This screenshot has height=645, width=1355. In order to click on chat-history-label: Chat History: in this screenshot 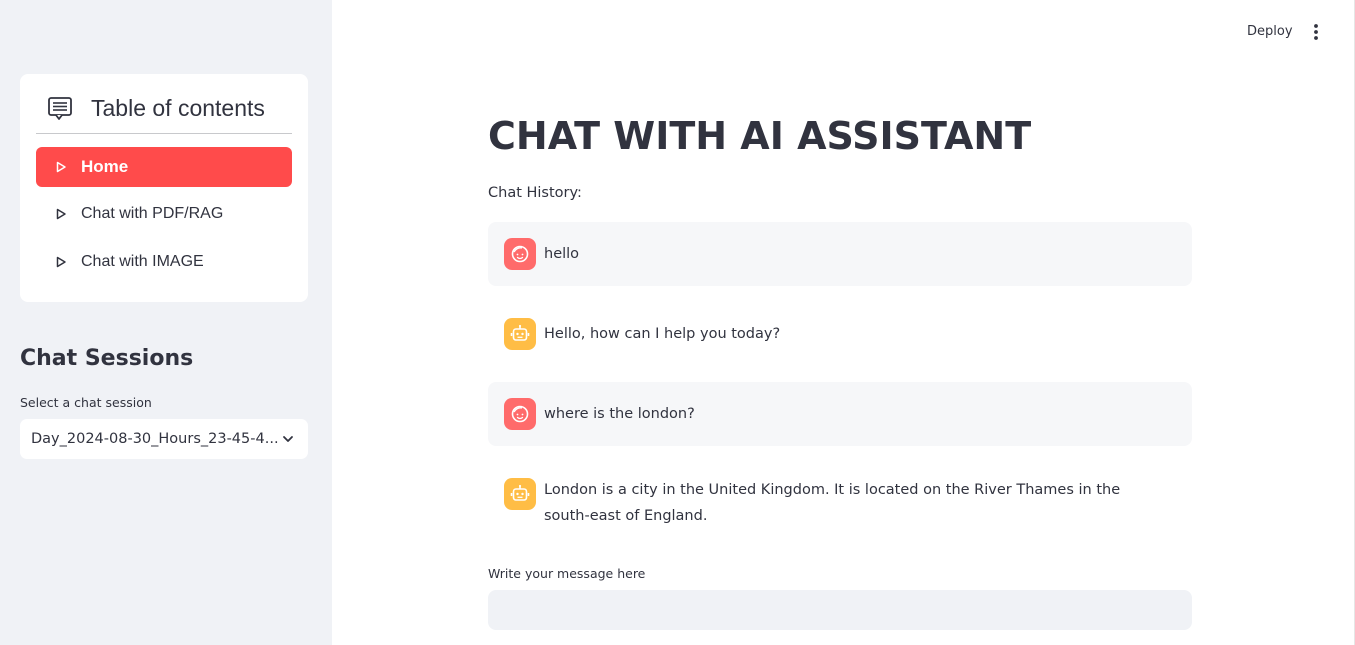, I will do `click(535, 193)`.